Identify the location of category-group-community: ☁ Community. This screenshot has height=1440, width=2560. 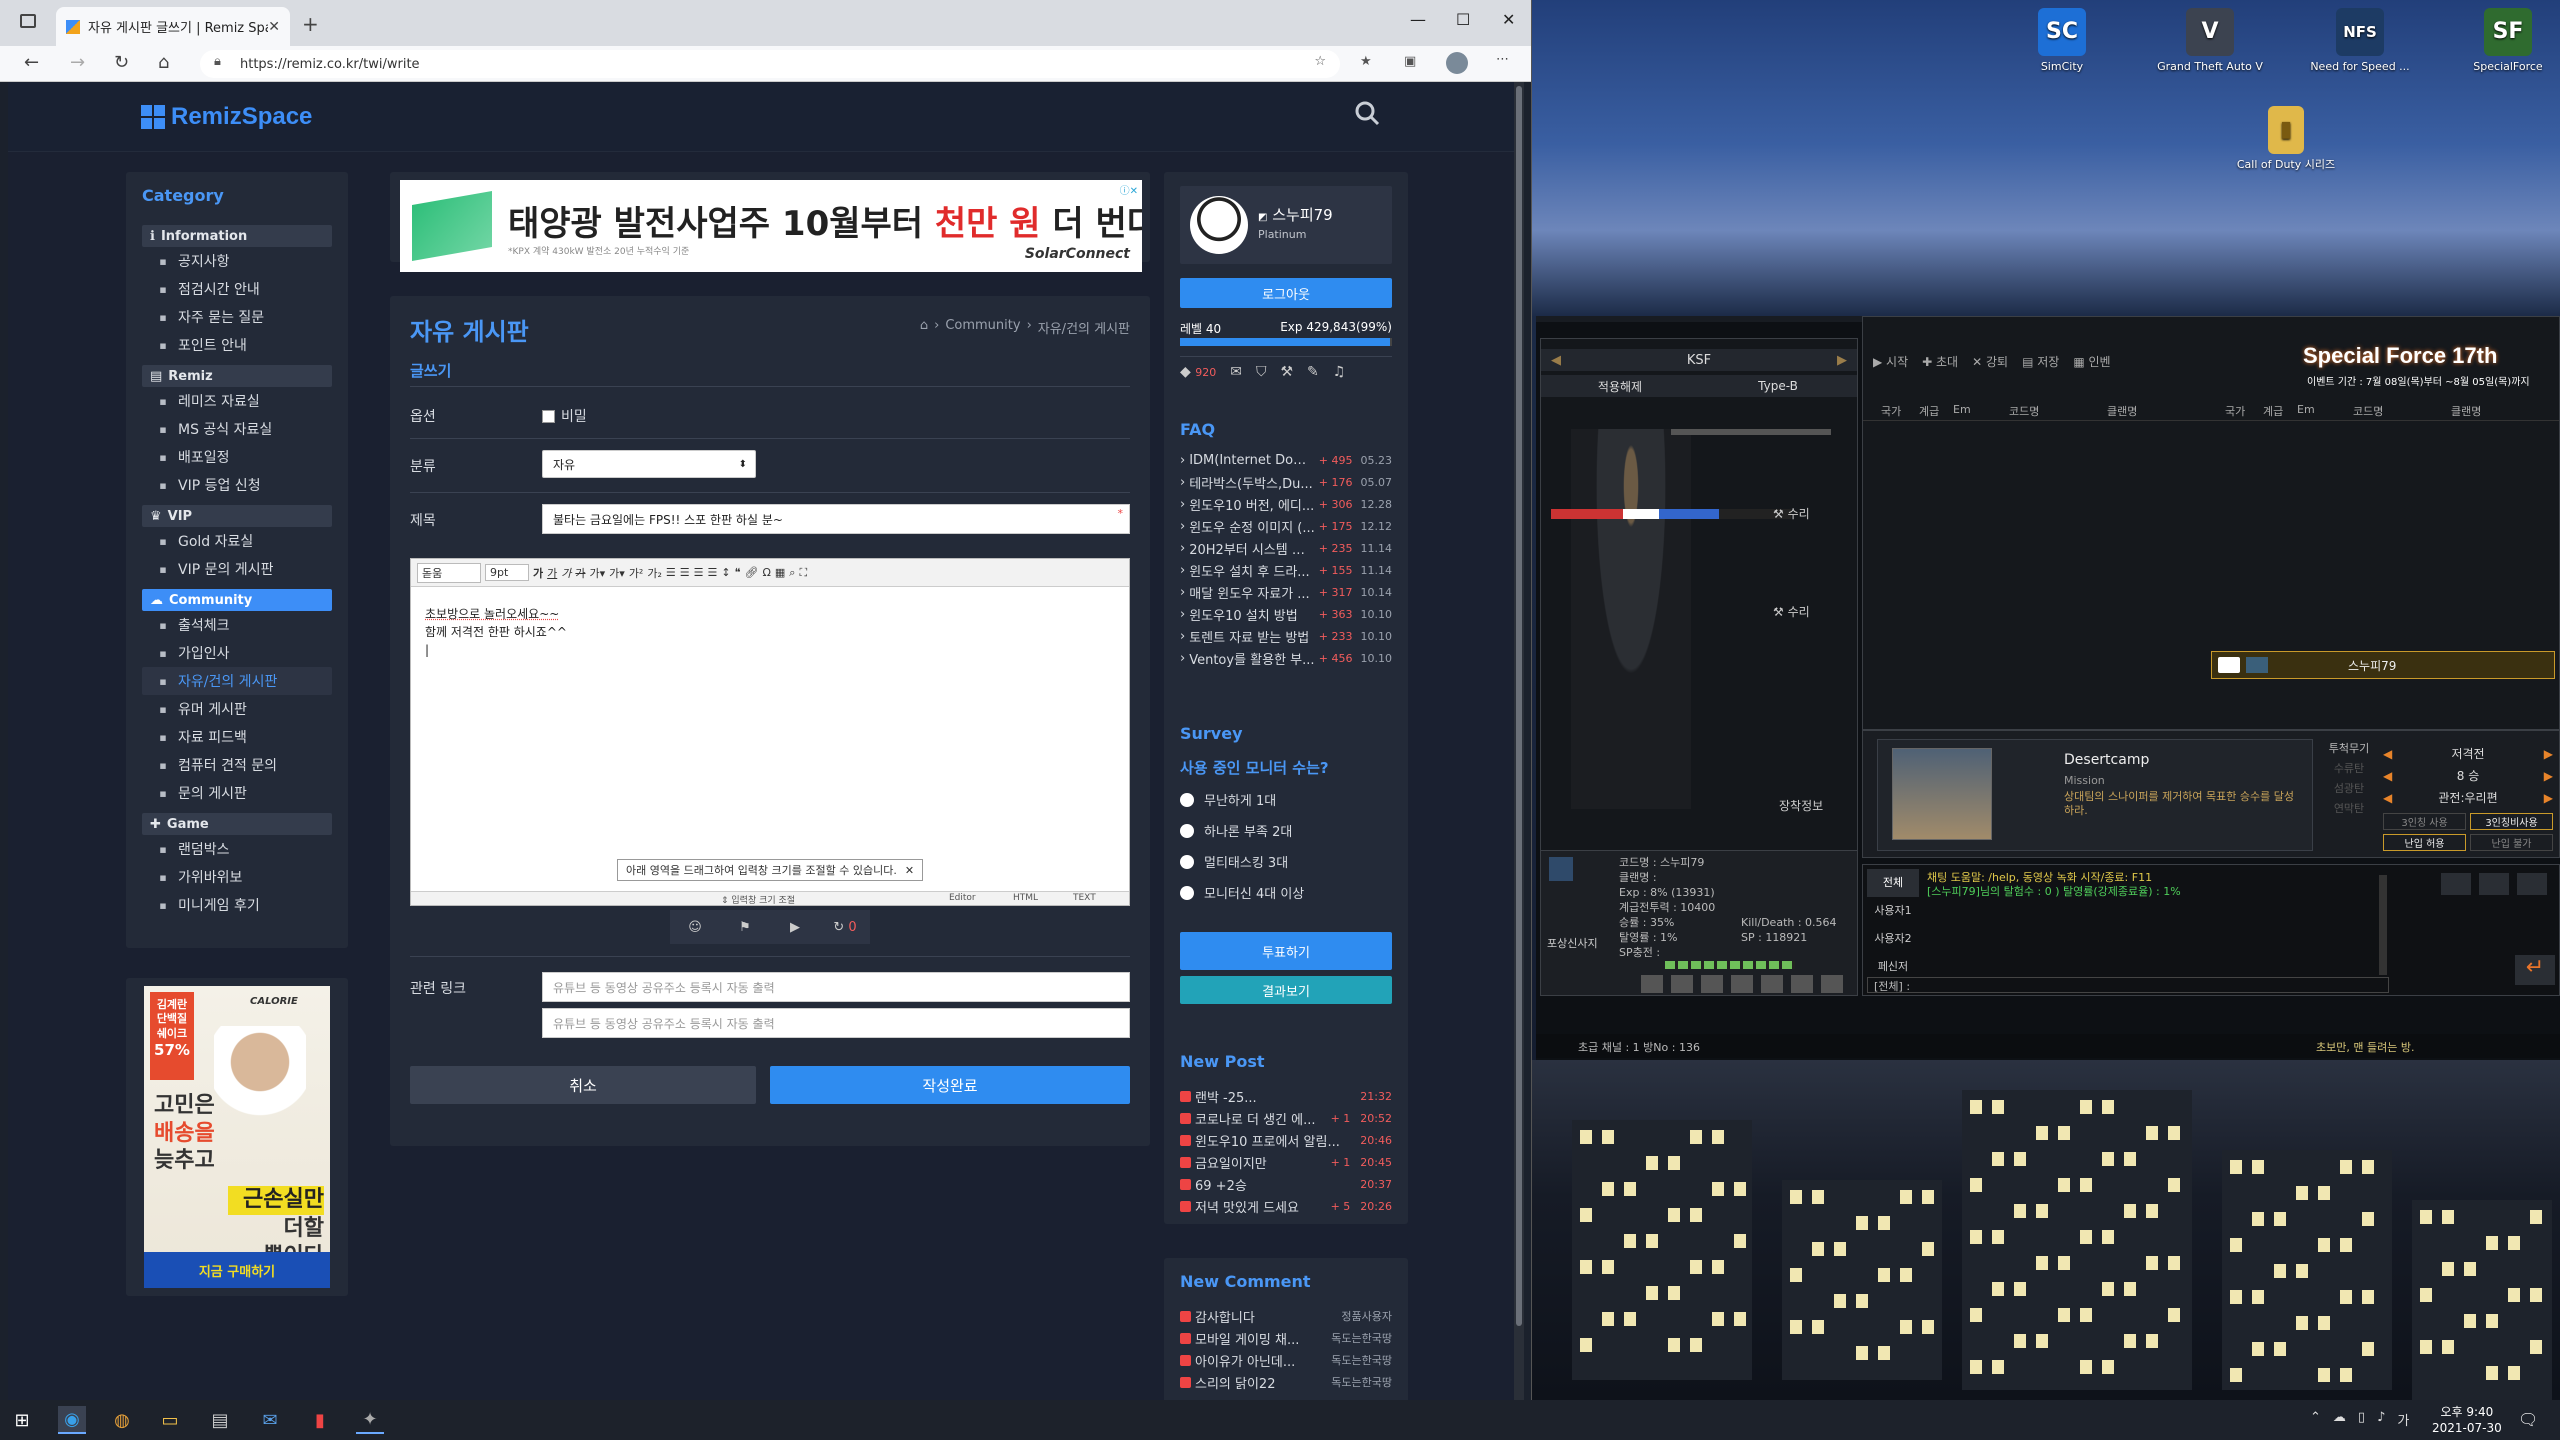
(237, 600).